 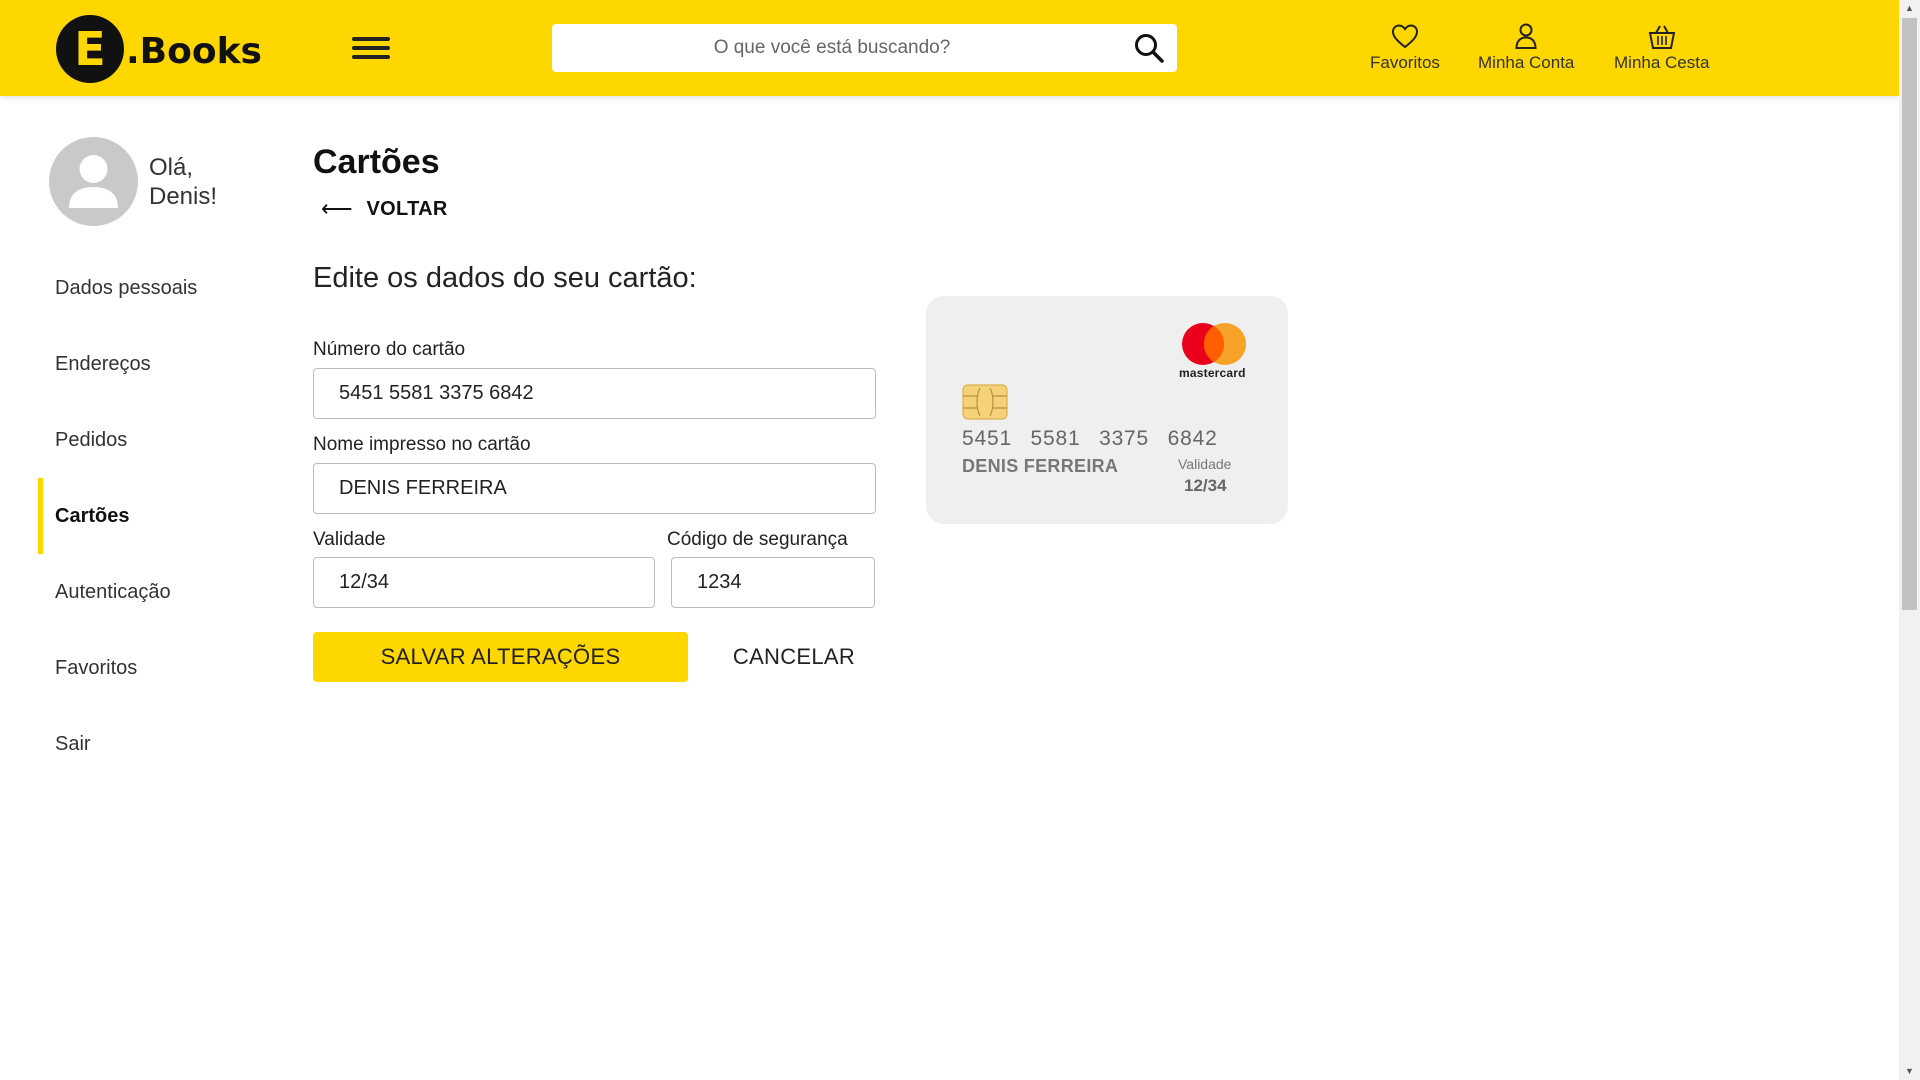 I want to click on cvv-label: Código de segurança, so click(x=757, y=539).